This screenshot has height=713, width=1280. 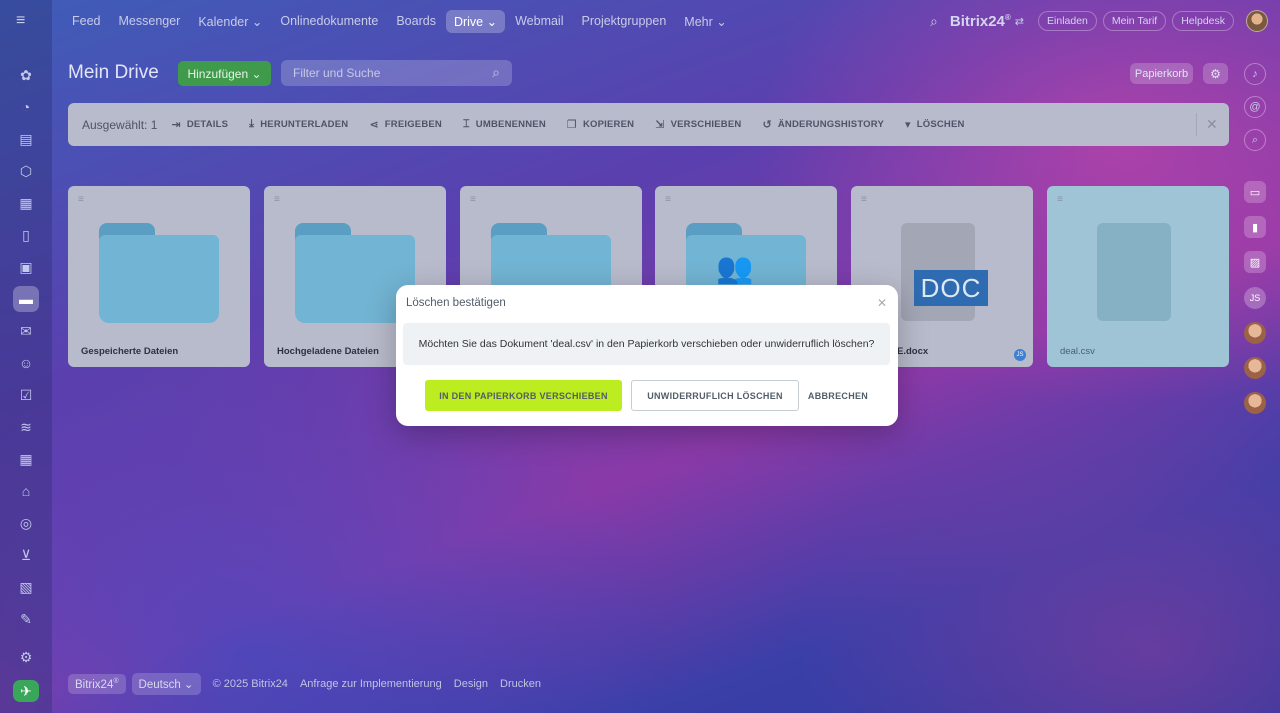 I want to click on search-input: Filter und Suche ⌕, so click(x=396, y=73).